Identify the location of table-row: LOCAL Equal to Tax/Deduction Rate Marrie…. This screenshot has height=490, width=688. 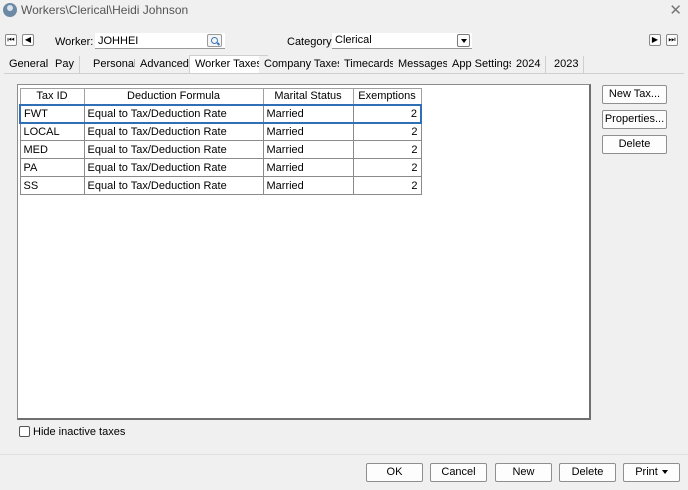
(220, 131).